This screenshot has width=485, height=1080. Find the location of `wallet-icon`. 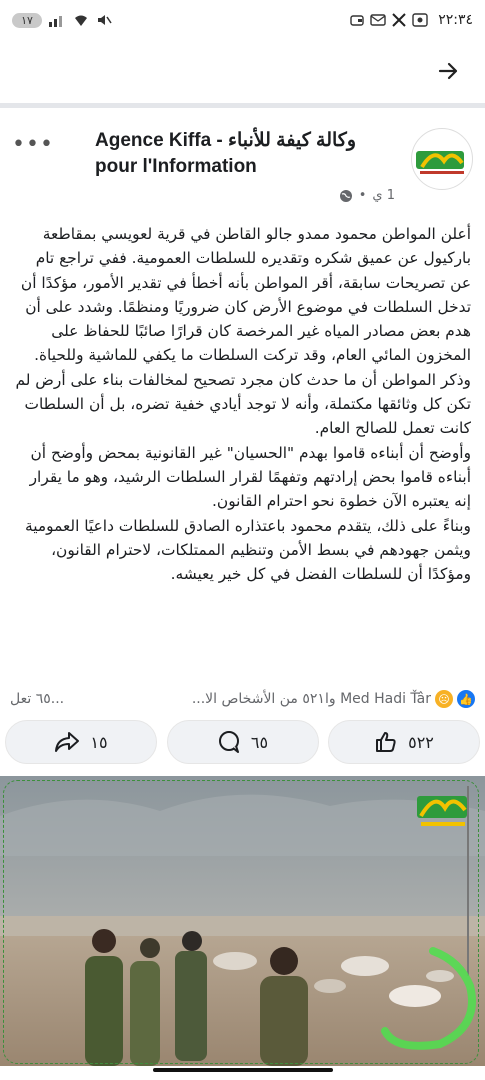

wallet-icon is located at coordinates (357, 20).